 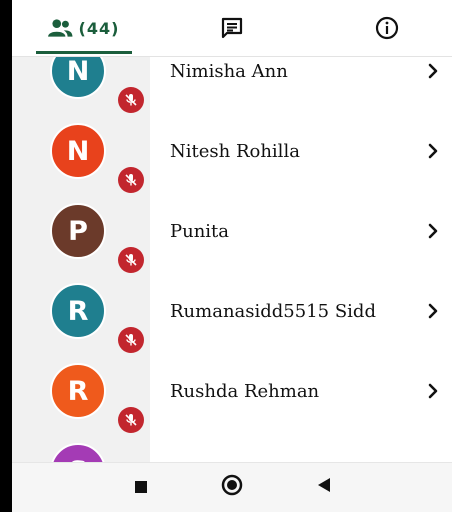 I want to click on chat-icon, so click(x=232, y=28).